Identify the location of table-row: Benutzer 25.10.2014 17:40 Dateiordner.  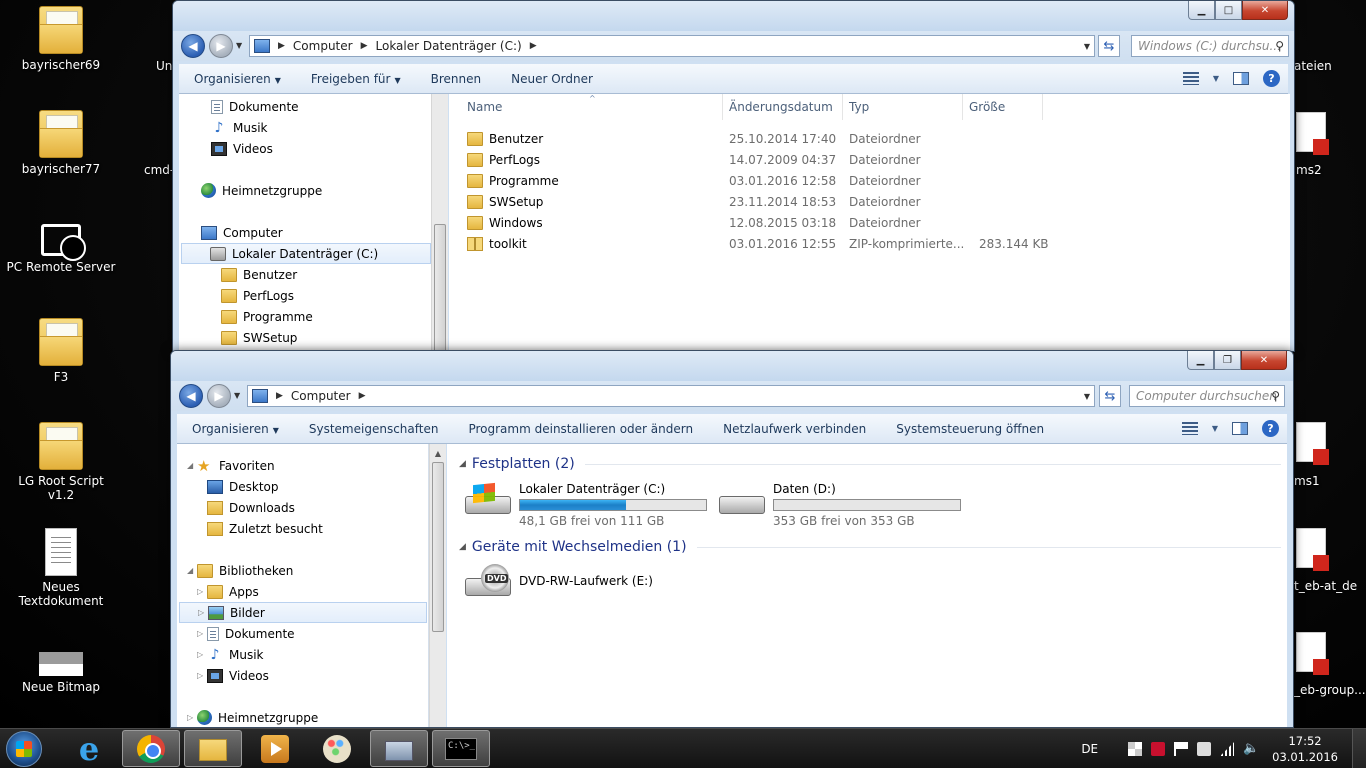
(749, 138).